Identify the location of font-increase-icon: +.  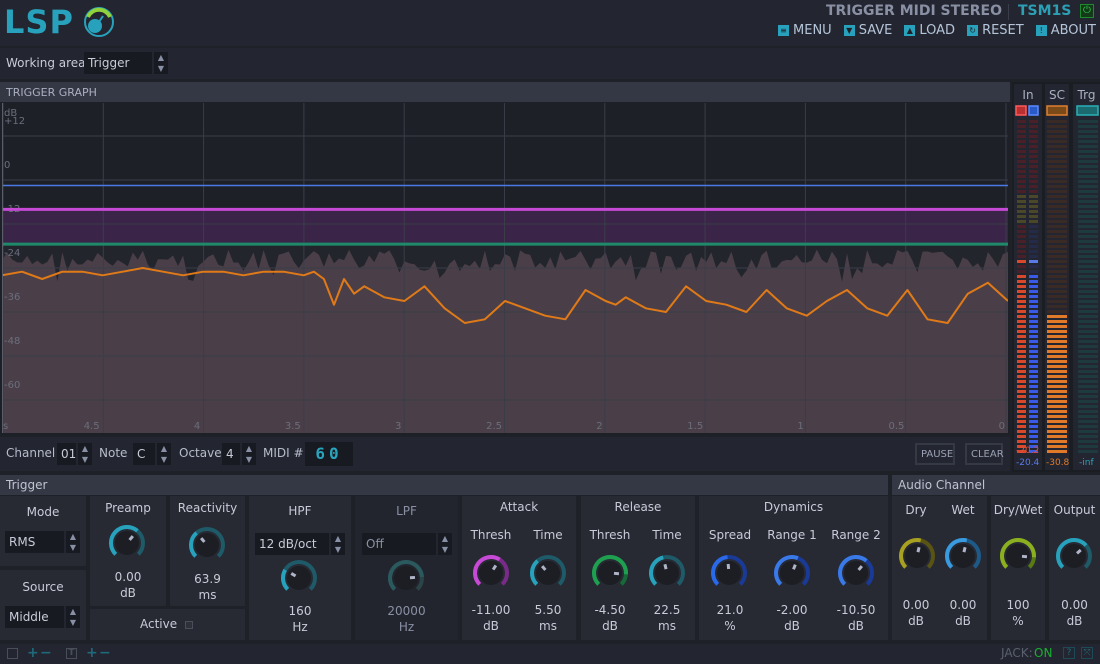
(92, 653).